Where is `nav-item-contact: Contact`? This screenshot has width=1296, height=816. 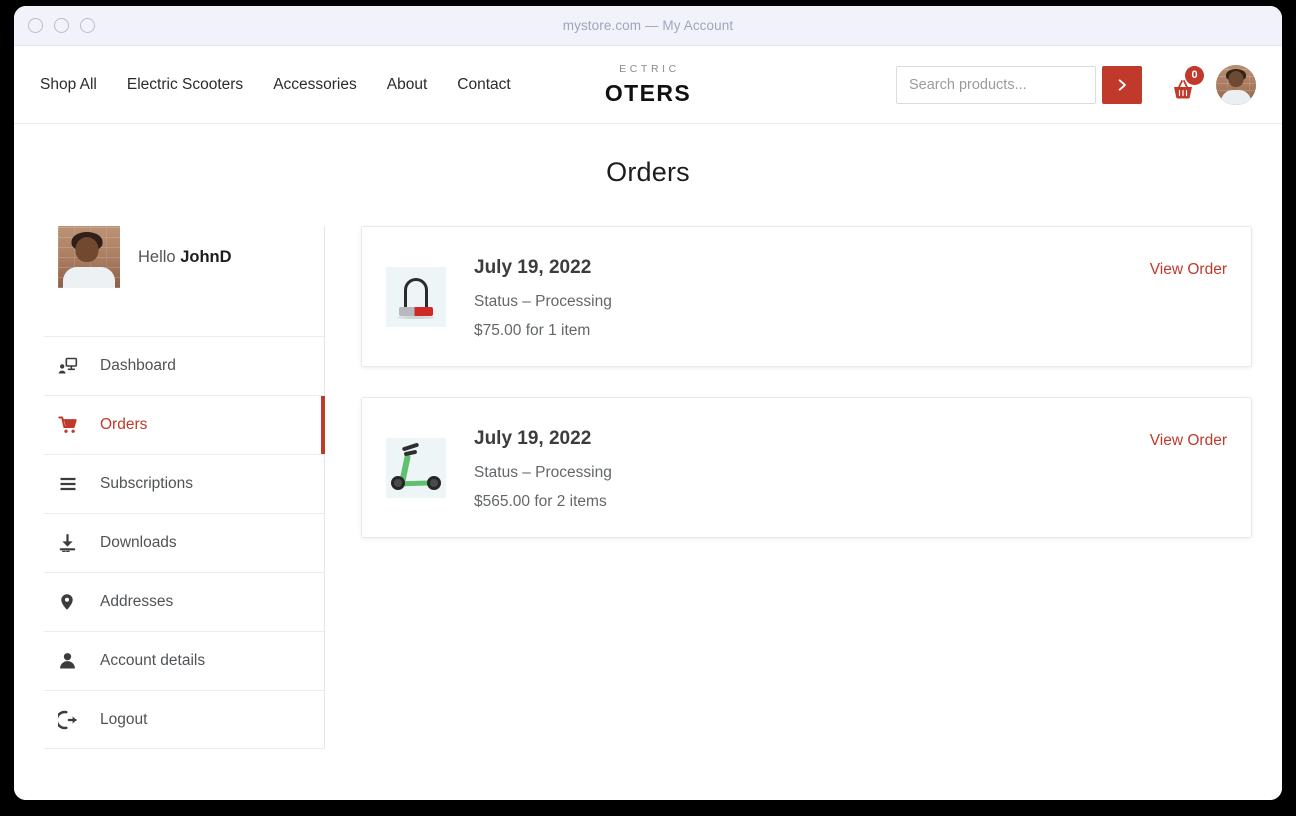
nav-item-contact: Contact is located at coordinates (483, 85).